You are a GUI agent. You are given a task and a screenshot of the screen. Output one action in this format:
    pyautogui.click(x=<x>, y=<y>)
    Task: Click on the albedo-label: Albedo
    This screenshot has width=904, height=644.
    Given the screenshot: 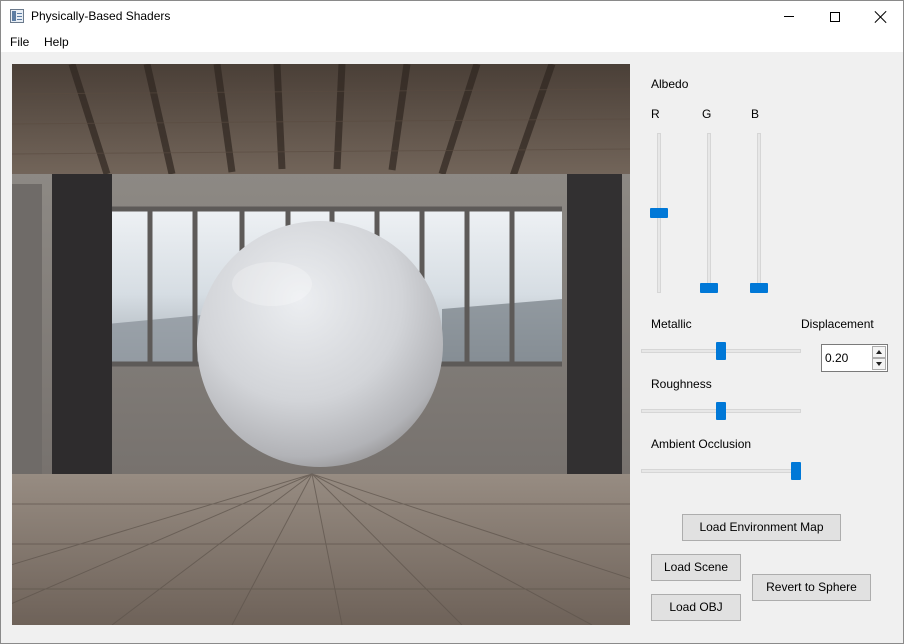 What is the action you would take?
    pyautogui.click(x=670, y=84)
    